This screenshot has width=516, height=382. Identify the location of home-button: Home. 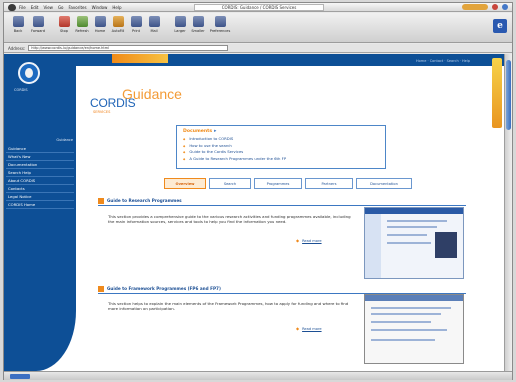
(100, 27).